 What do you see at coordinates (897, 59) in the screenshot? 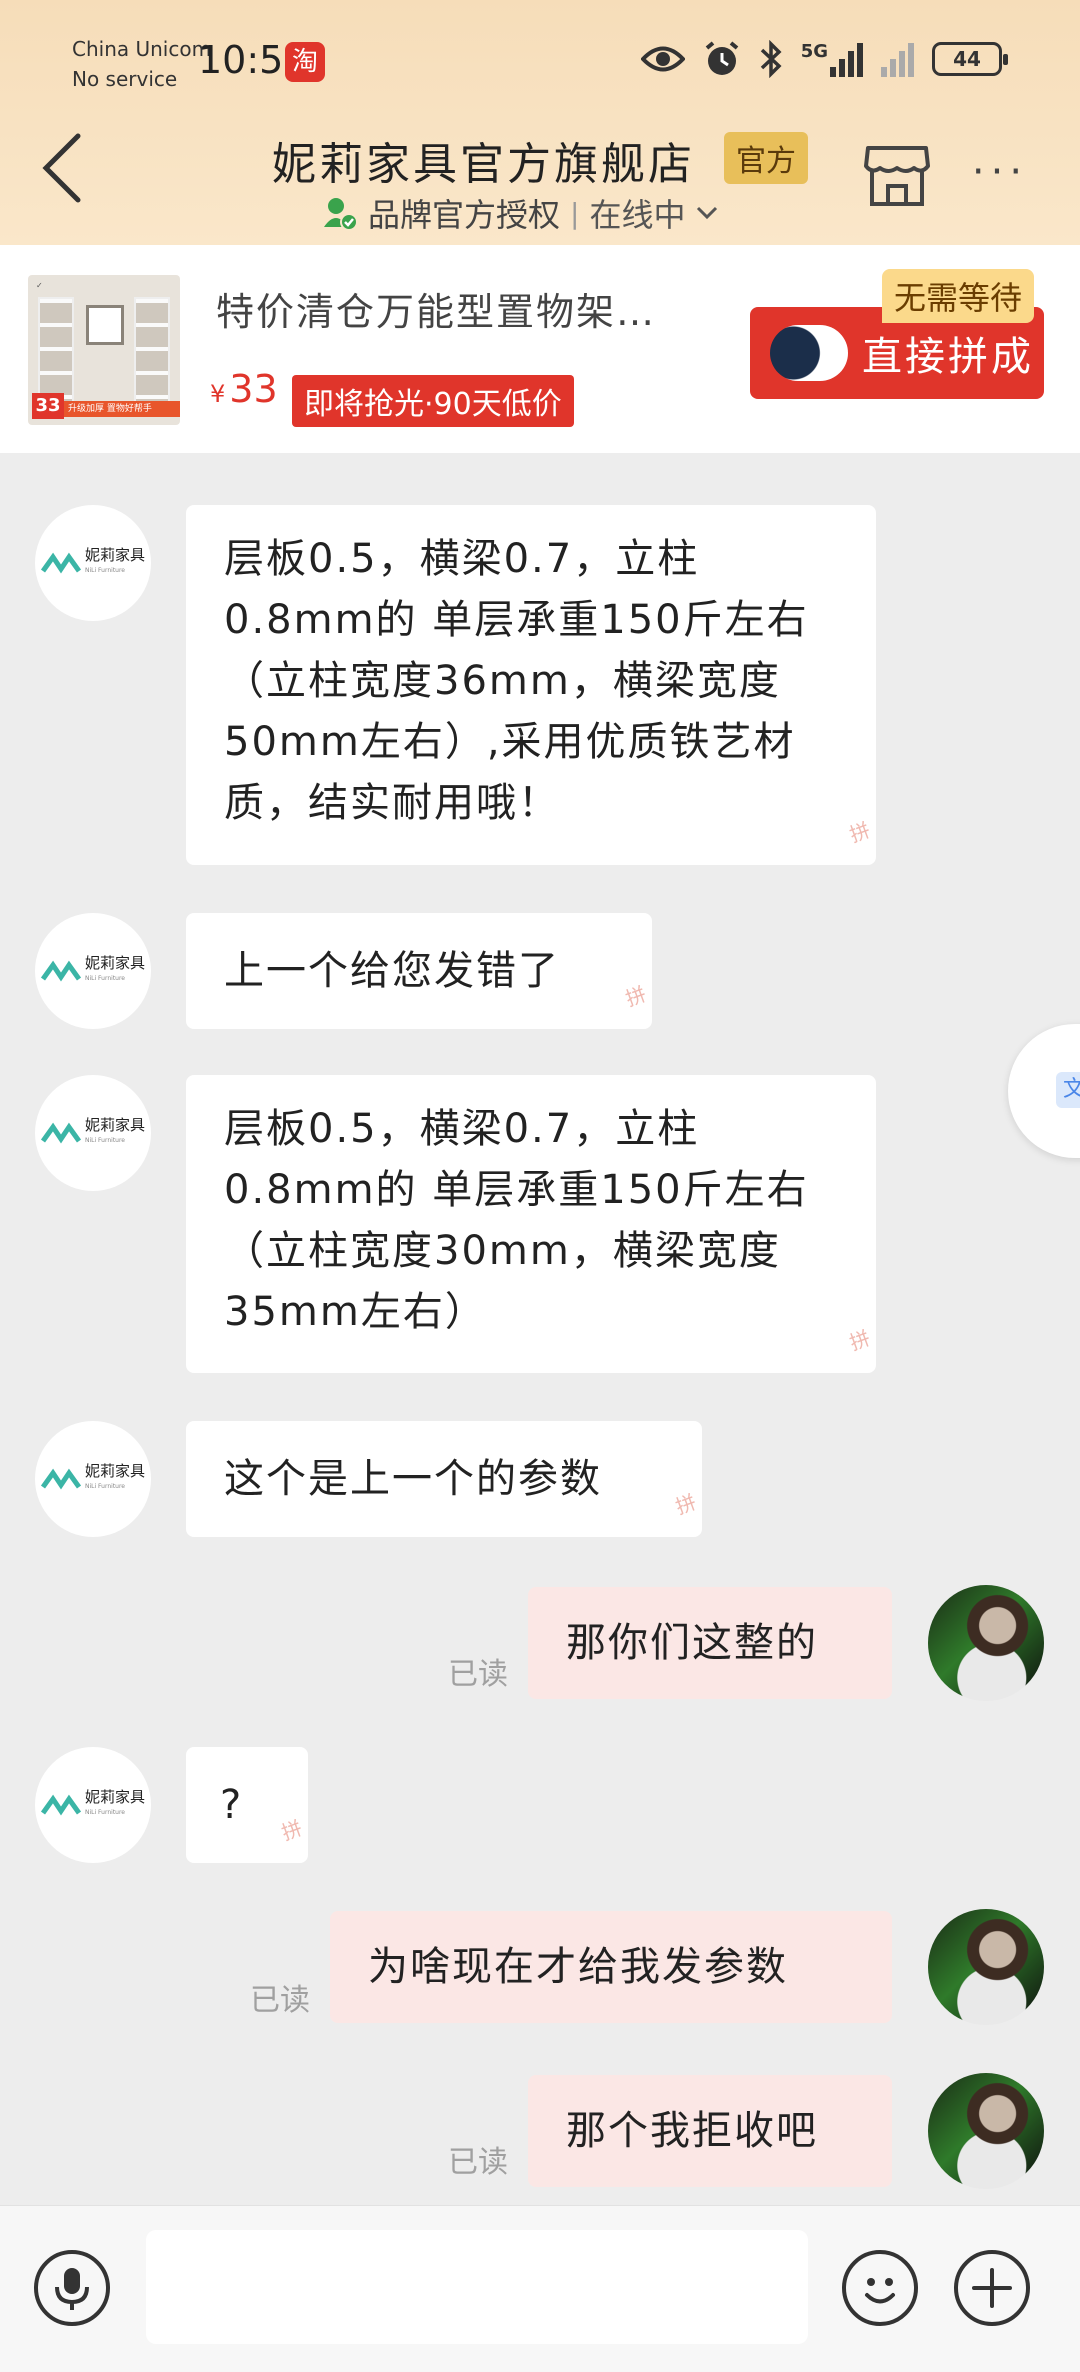
I see `no-signal-icon` at bounding box center [897, 59].